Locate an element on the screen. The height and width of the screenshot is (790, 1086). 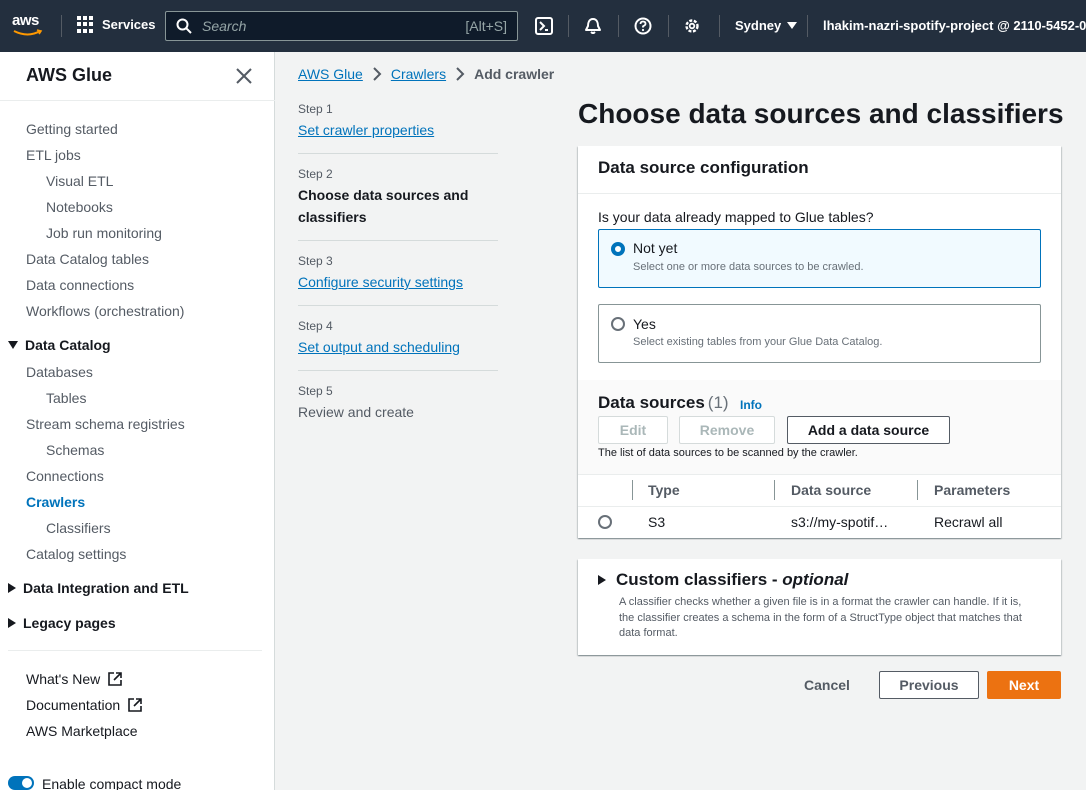
close-icon is located at coordinates (244, 76).